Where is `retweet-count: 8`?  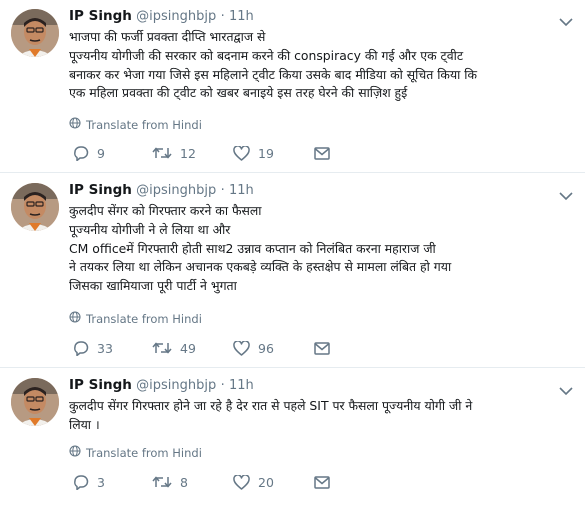 retweet-count: 8 is located at coordinates (184, 482).